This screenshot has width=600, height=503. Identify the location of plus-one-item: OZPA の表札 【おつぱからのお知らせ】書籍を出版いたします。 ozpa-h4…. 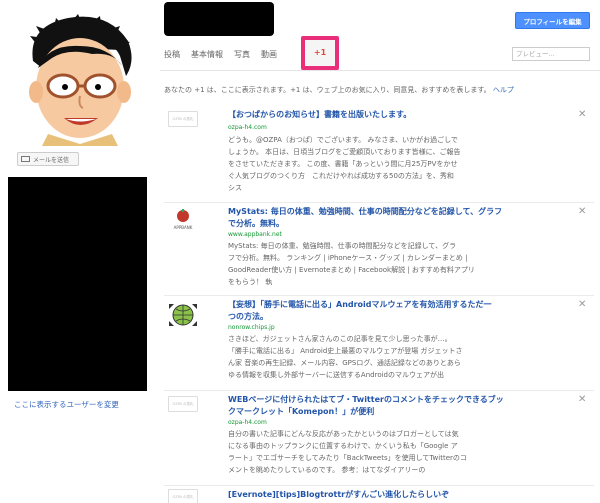
(379, 155).